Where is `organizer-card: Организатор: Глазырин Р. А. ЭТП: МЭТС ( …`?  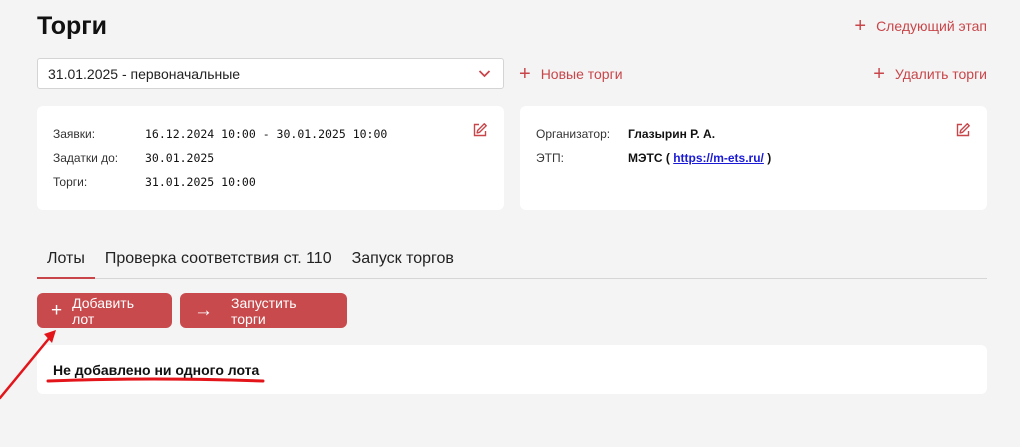 organizer-card: Организатор: Глазырин Р. А. ЭТП: МЭТС ( … is located at coordinates (753, 158).